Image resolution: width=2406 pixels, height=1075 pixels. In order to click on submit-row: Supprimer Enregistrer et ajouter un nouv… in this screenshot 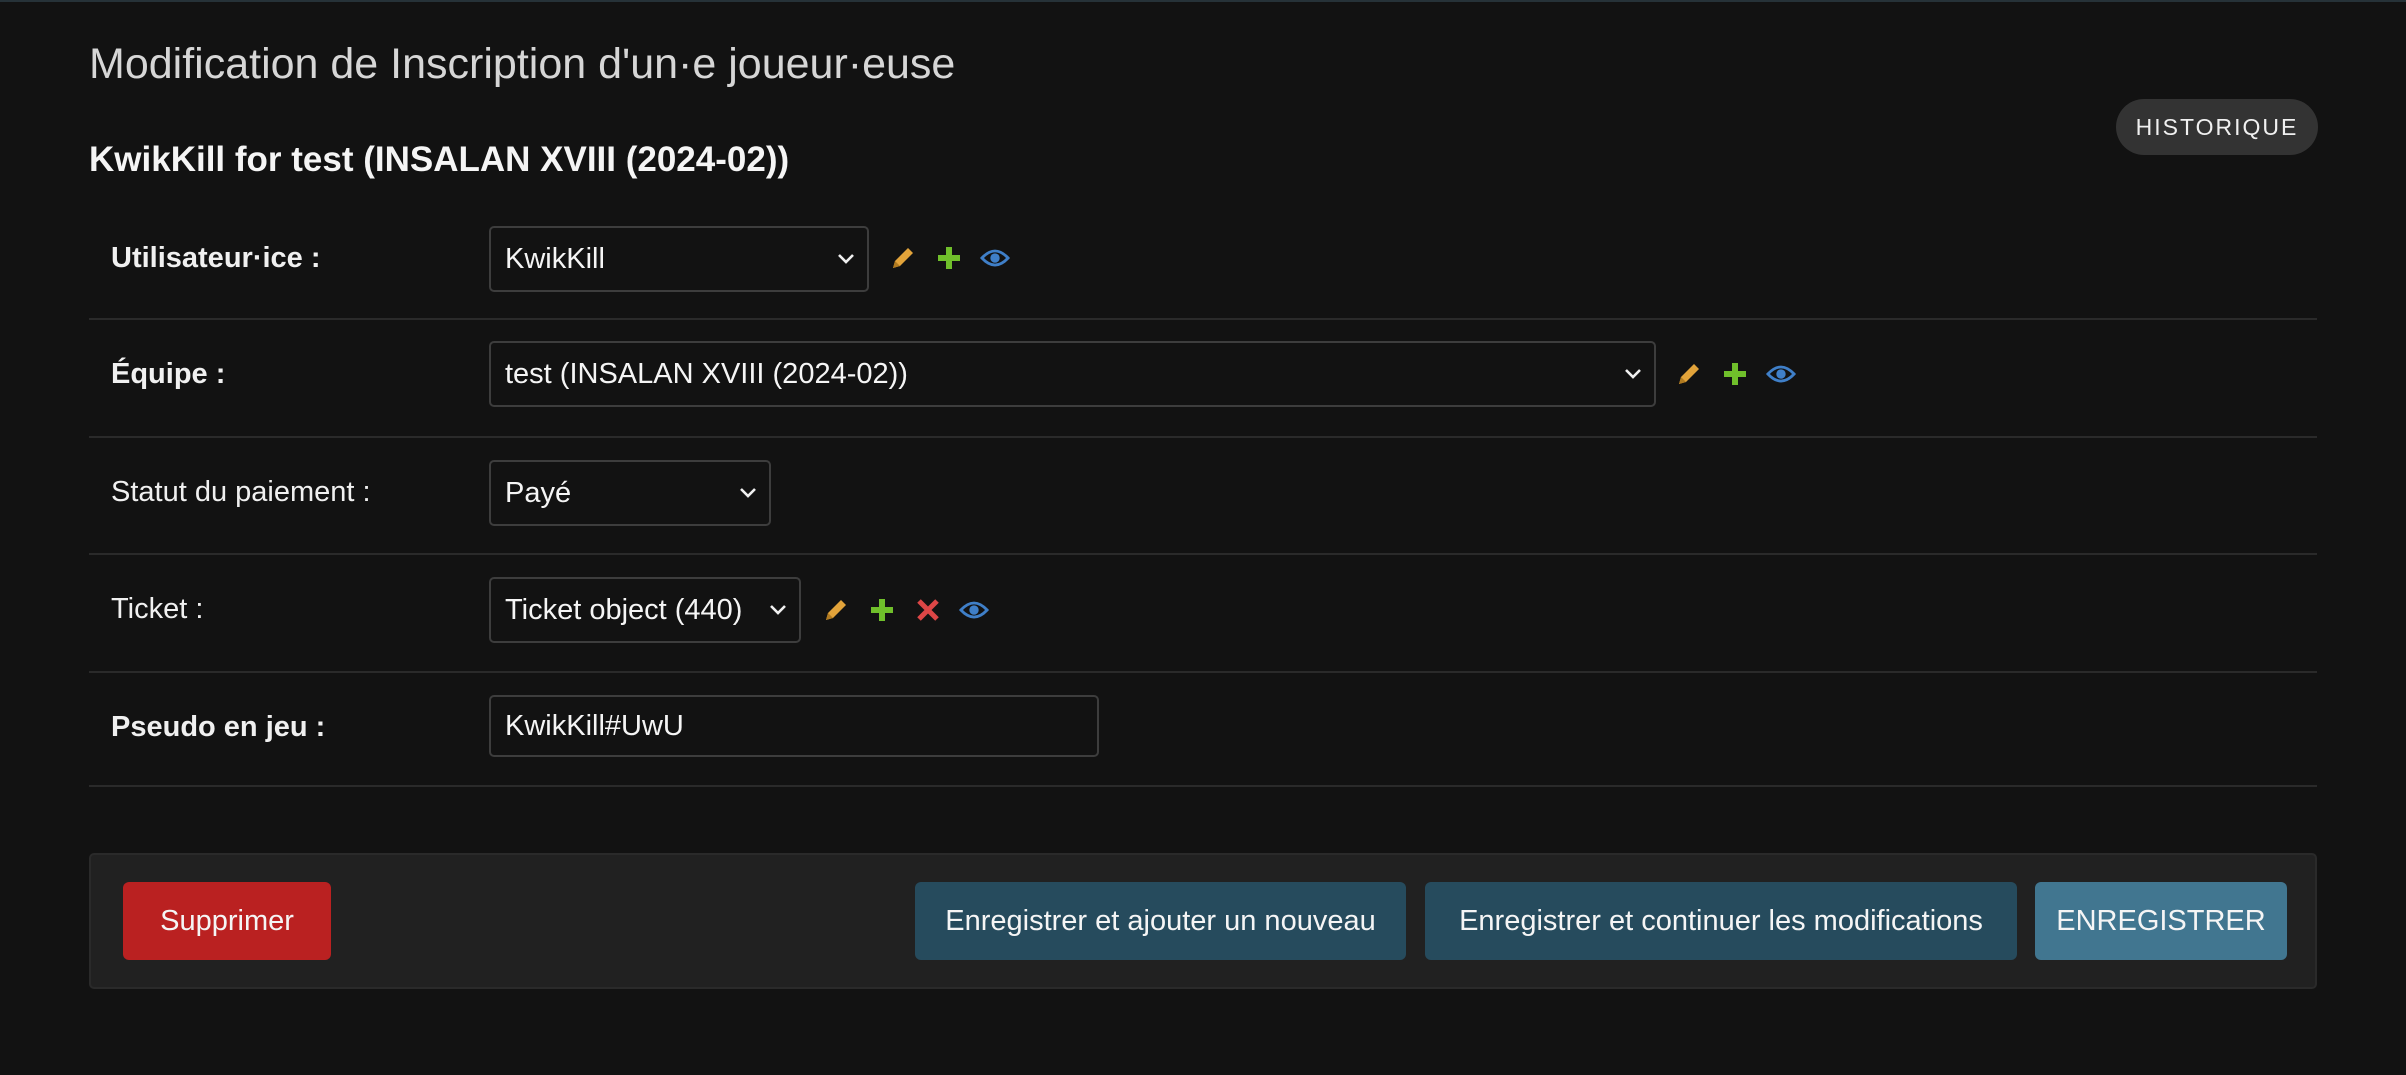, I will do `click(1203, 921)`.